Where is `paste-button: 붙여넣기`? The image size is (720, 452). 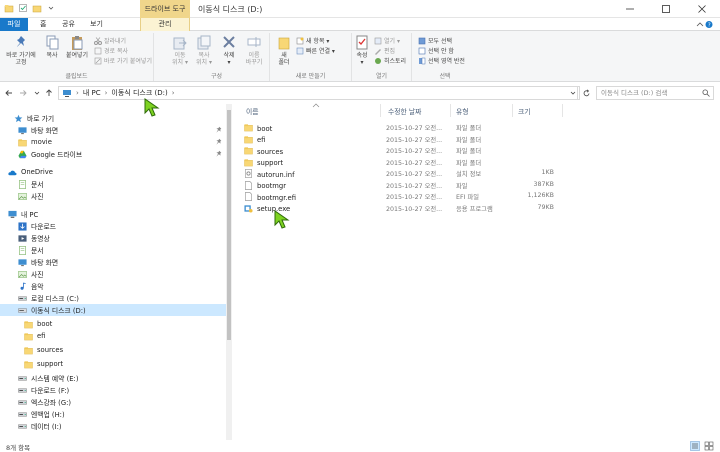
paste-button: 붙여넣기 is located at coordinates (77, 47).